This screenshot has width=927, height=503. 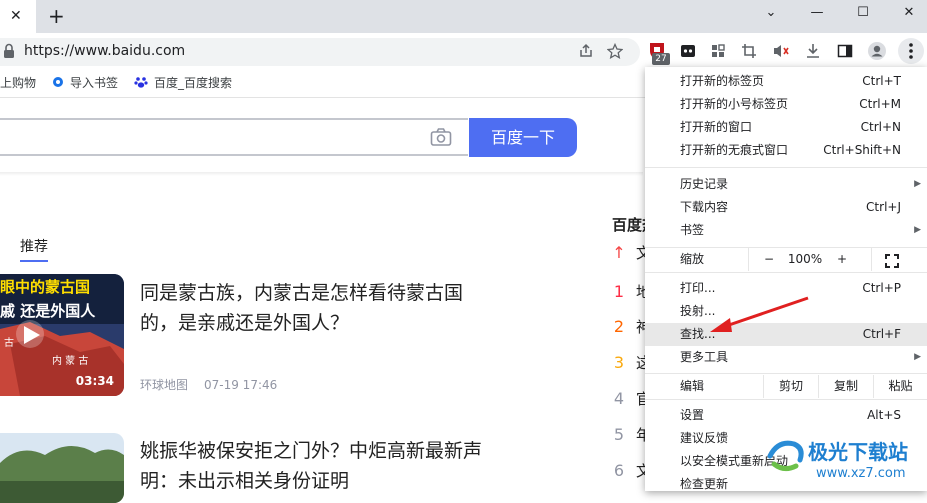 What do you see at coordinates (877, 51) in the screenshot?
I see `profile-avatar-icon` at bounding box center [877, 51].